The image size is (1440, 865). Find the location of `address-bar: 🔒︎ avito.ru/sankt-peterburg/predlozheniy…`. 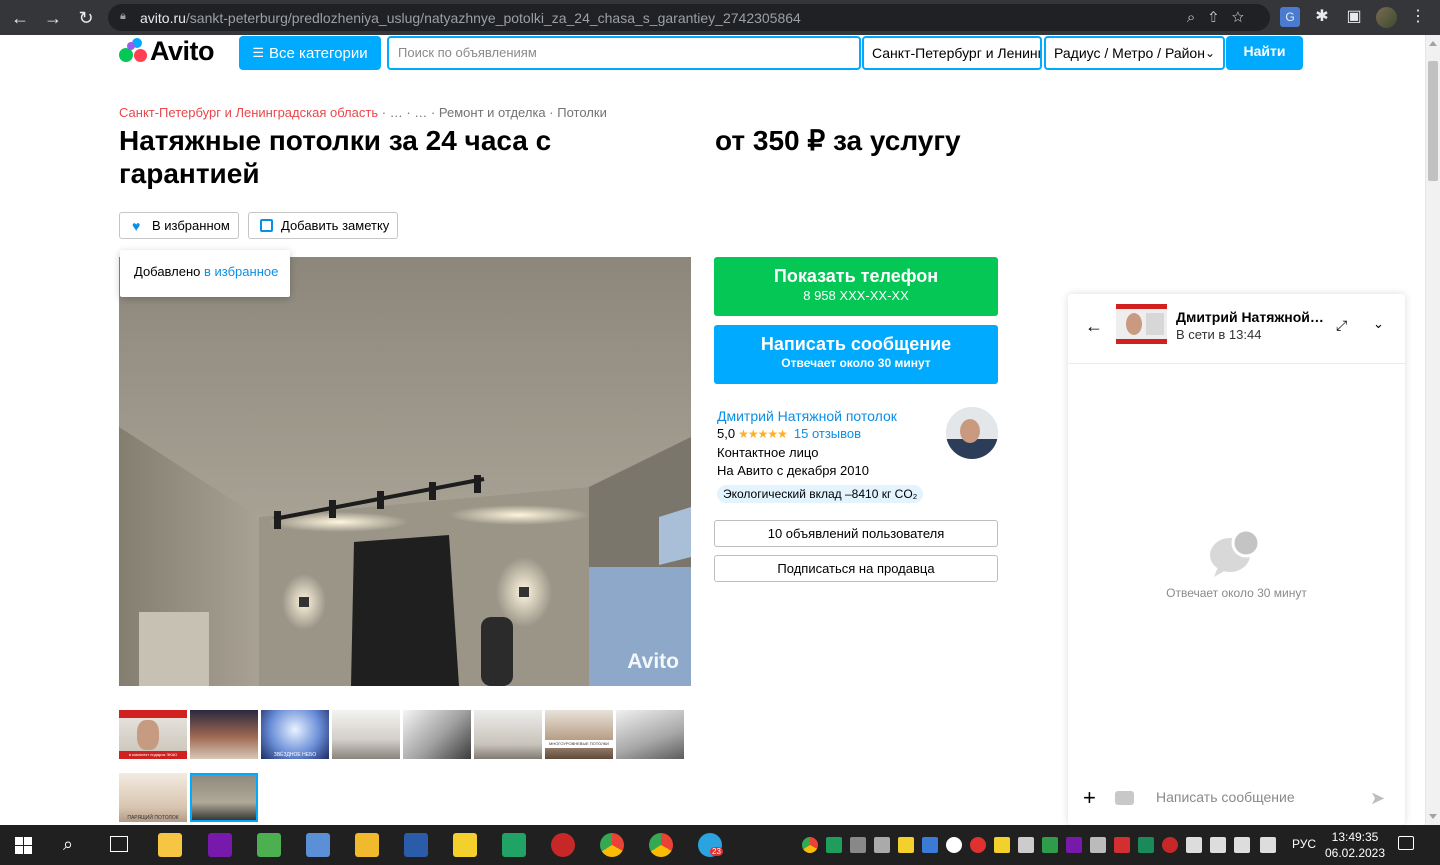

address-bar: 🔒︎ avito.ru/sankt-peterburg/predlozheniy… is located at coordinates (689, 17).